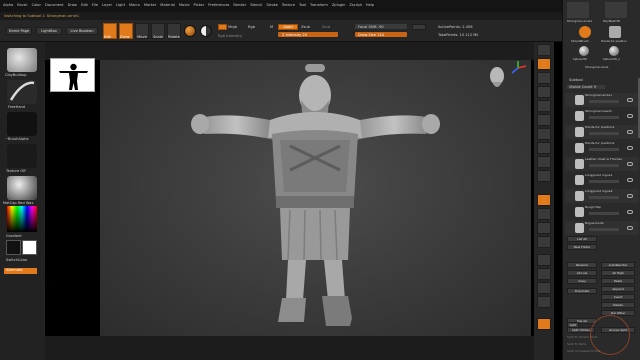 Image resolution: width=640 pixels, height=360 pixels. What do you see at coordinates (256, 5) in the screenshot?
I see `menu-item-stencil: Stencil` at bounding box center [256, 5].